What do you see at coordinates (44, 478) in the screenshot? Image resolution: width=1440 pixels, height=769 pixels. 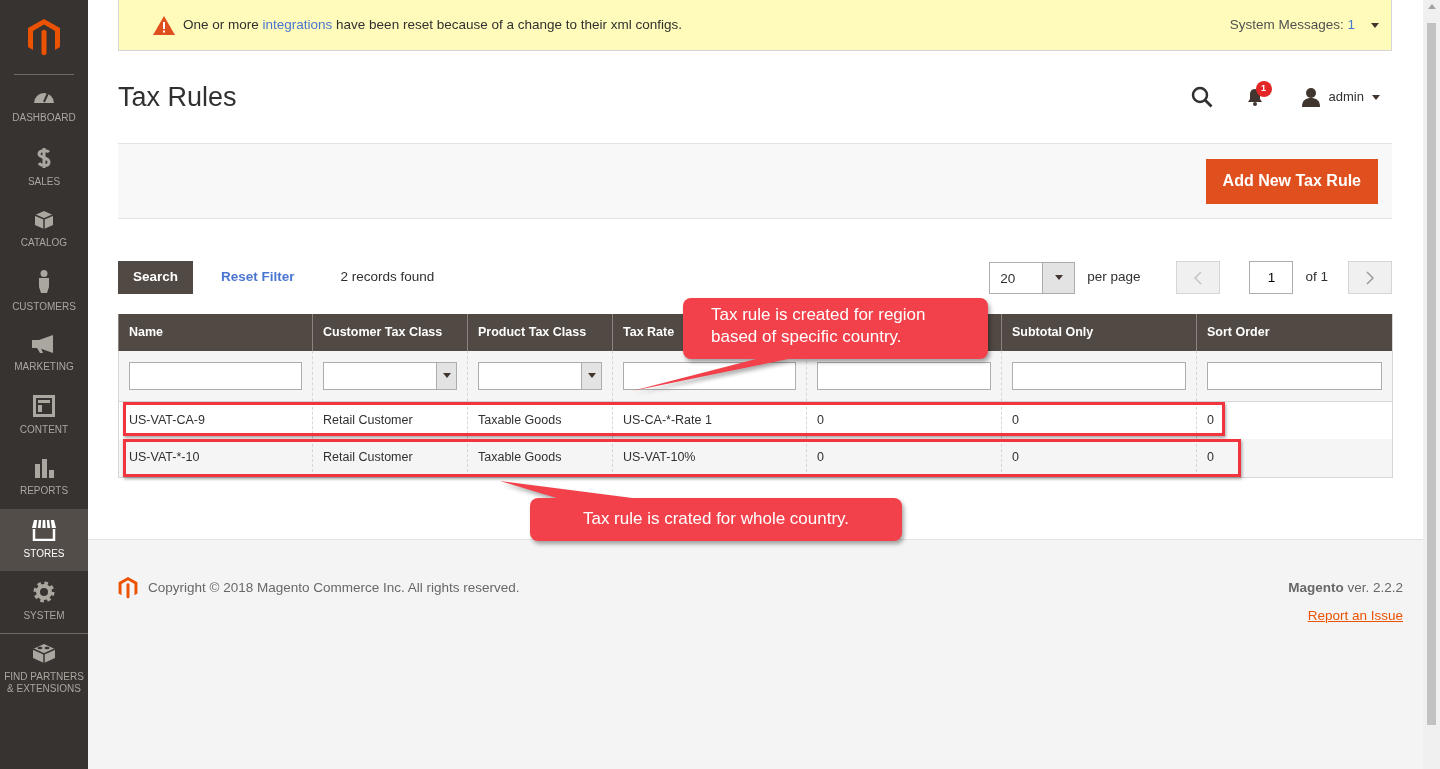 I see `sidebar-item: REPORTS` at bounding box center [44, 478].